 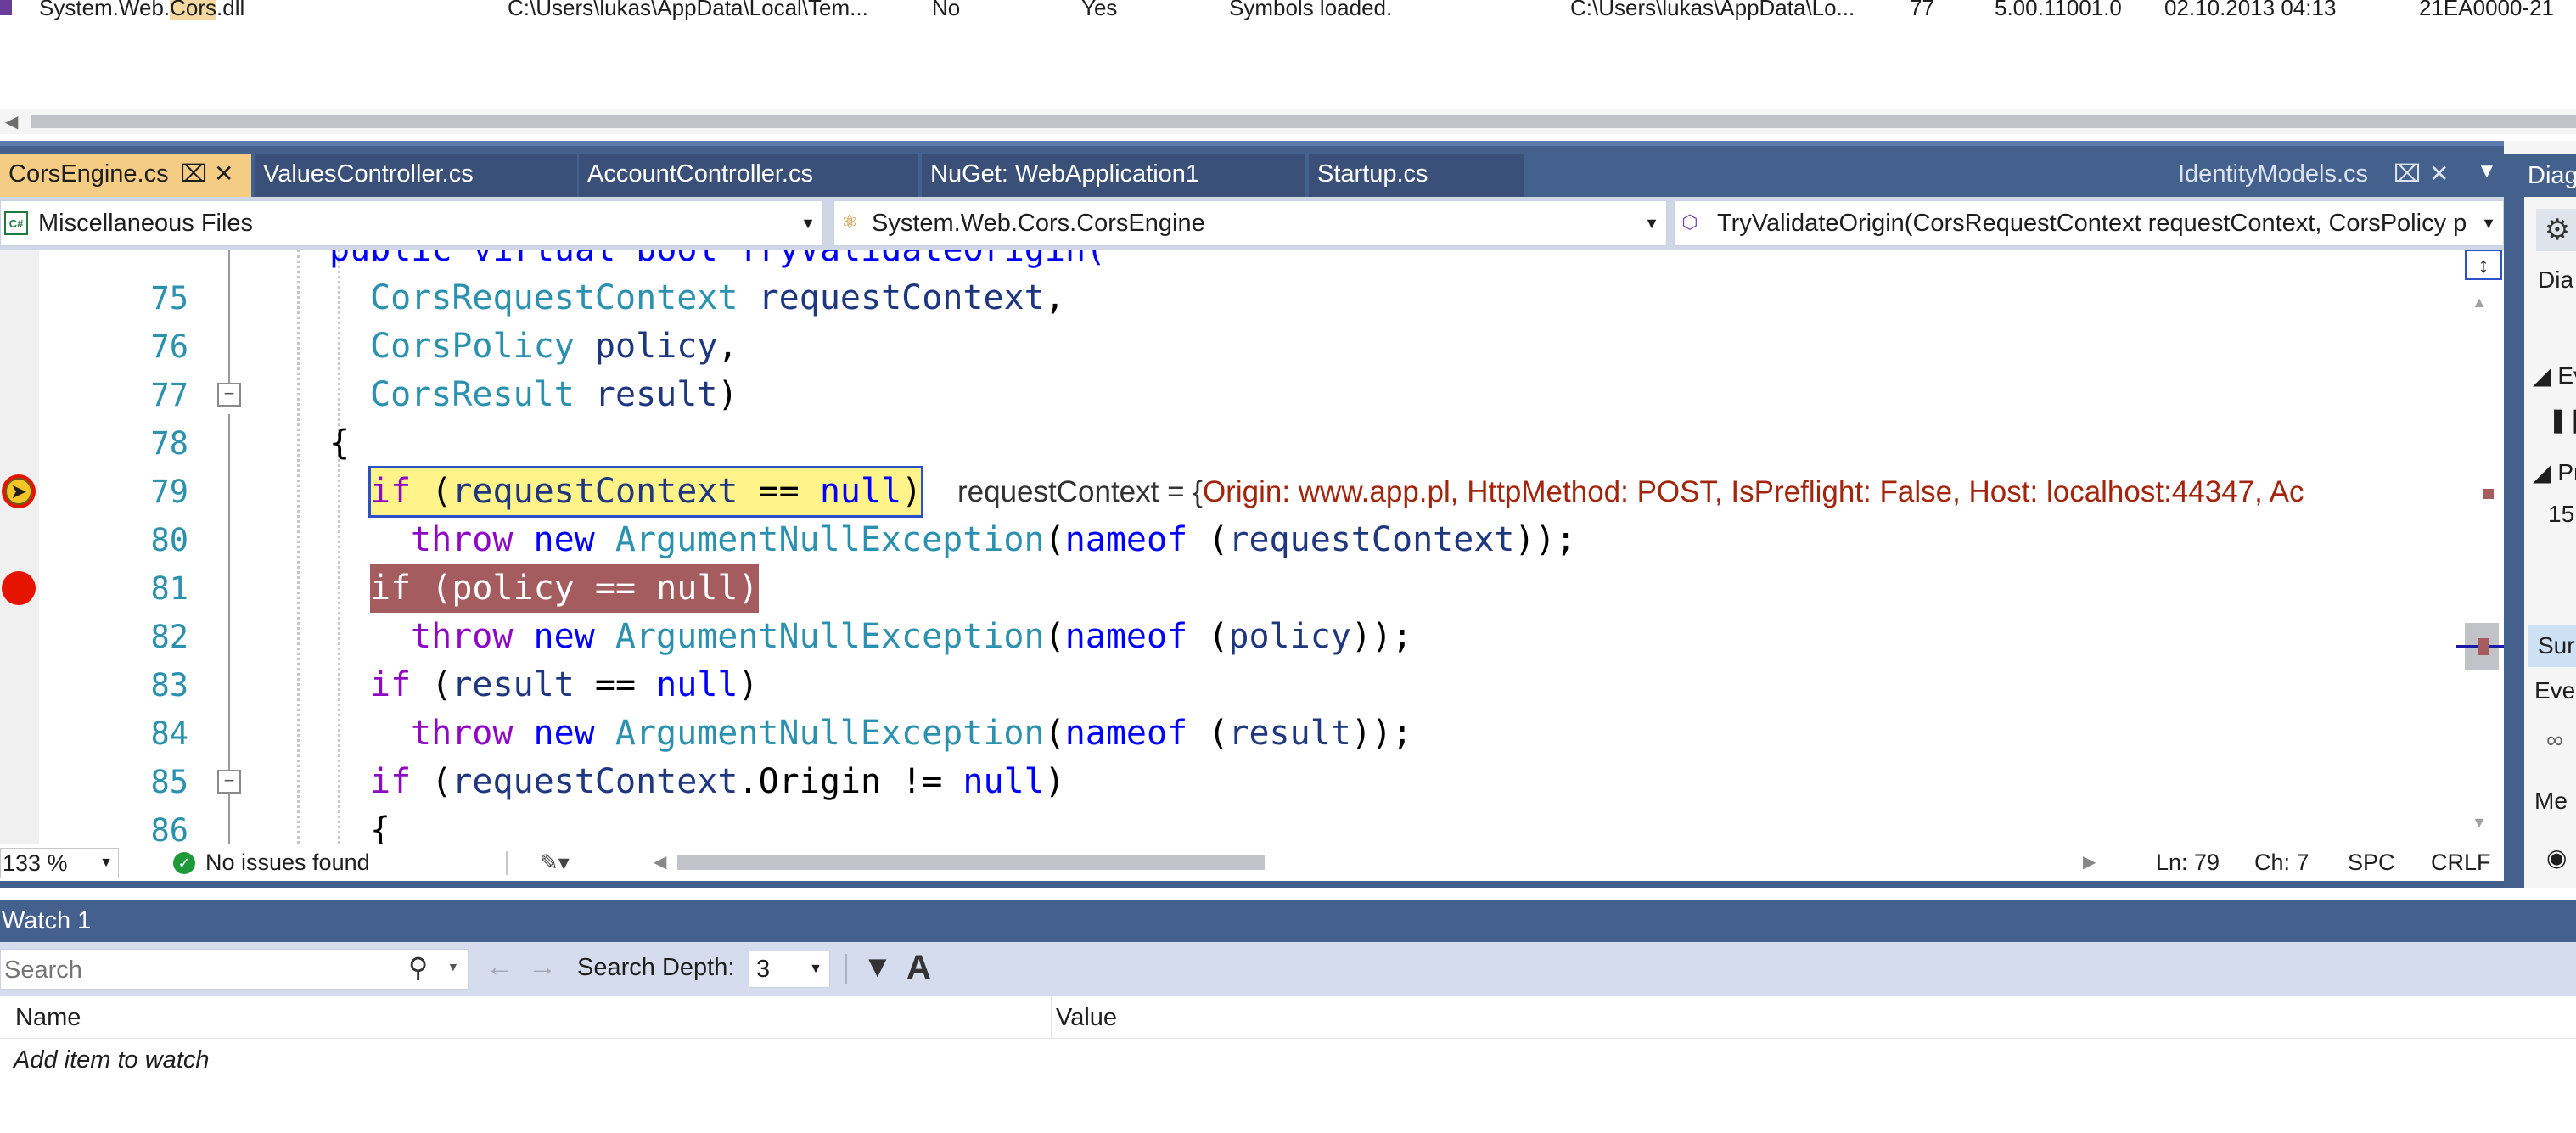 What do you see at coordinates (2483, 647) in the screenshot?
I see `breakpoint-marker` at bounding box center [2483, 647].